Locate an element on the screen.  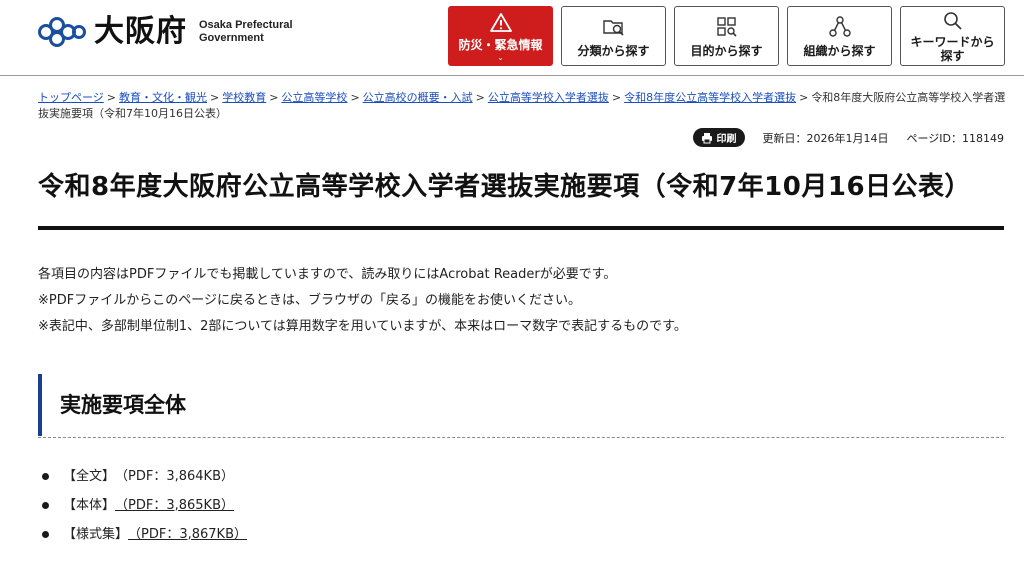
purpose-search-button: 目的から探す is located at coordinates (726, 36).